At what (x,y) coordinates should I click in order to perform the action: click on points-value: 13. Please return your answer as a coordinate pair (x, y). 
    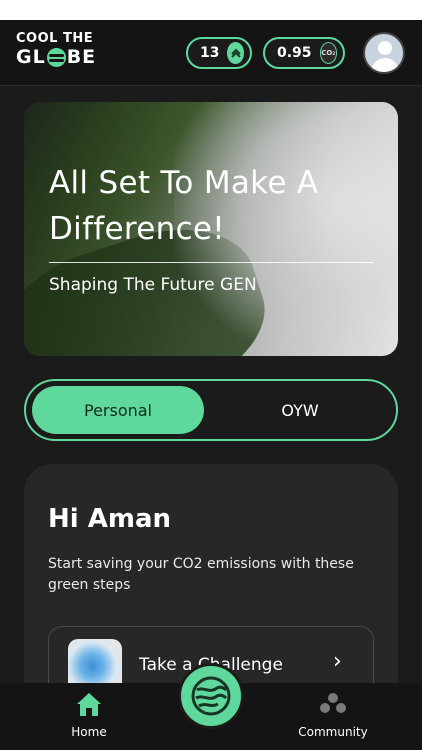
    Looking at the image, I should click on (210, 53).